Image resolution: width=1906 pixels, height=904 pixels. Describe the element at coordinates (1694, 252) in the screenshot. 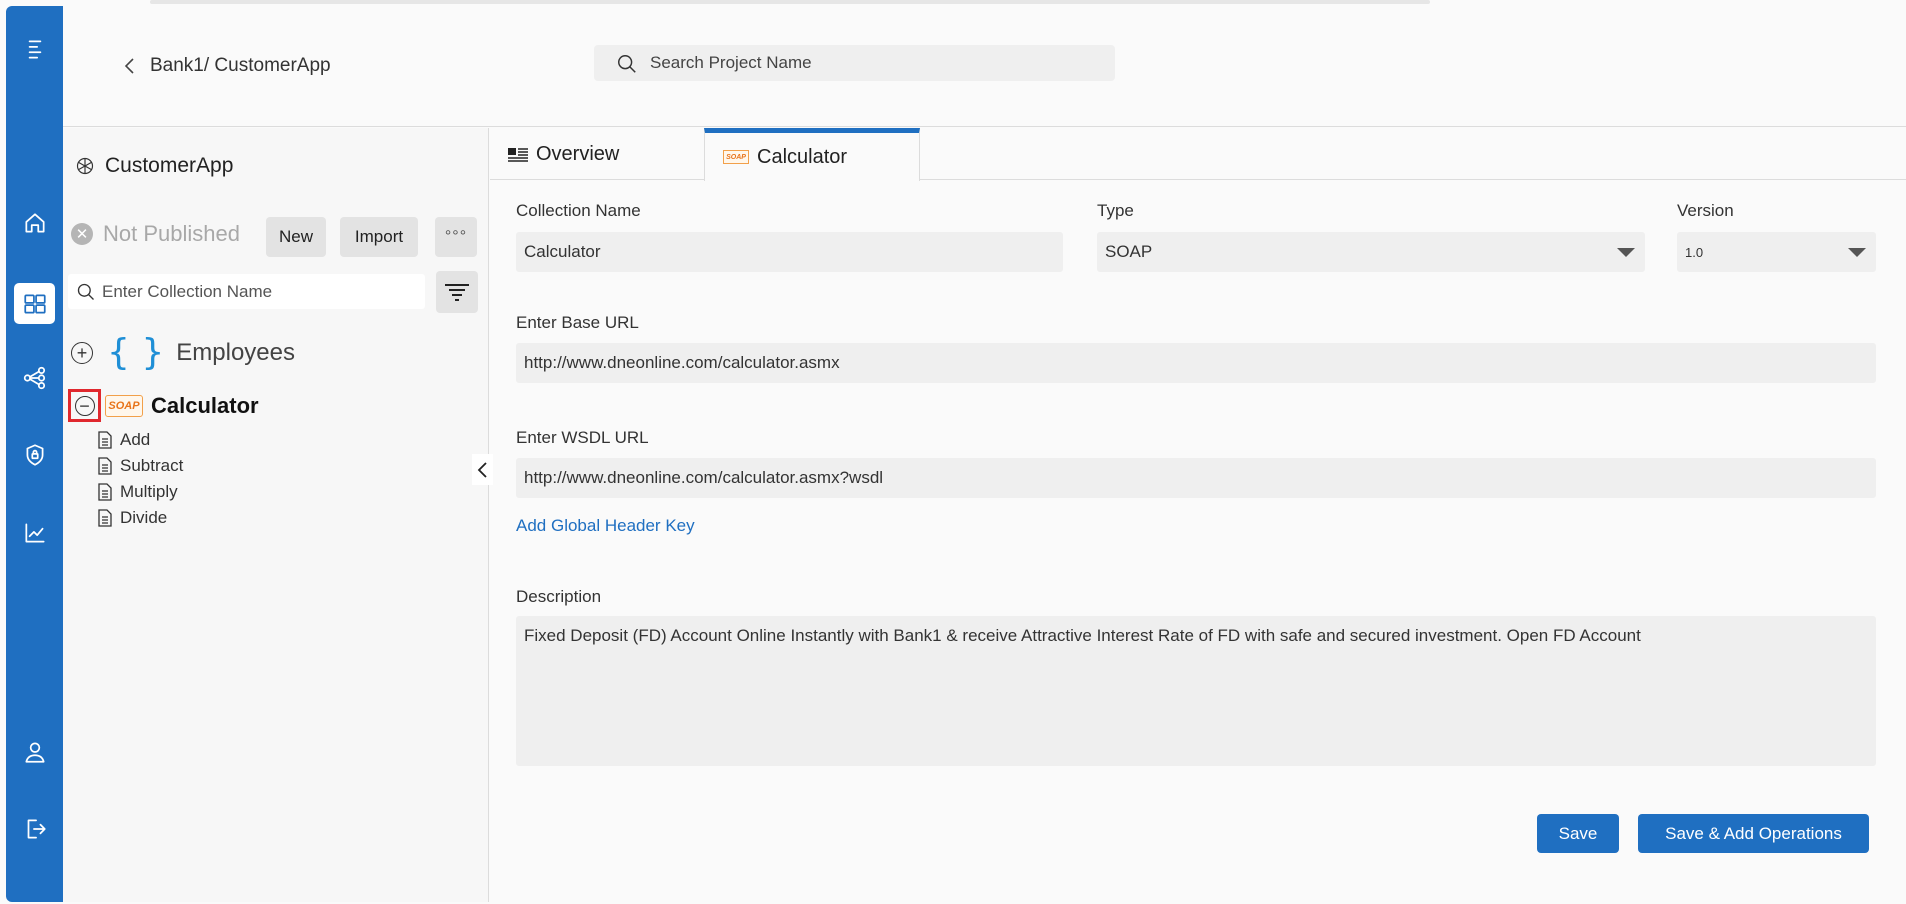

I see `version-value: 1.0` at that location.